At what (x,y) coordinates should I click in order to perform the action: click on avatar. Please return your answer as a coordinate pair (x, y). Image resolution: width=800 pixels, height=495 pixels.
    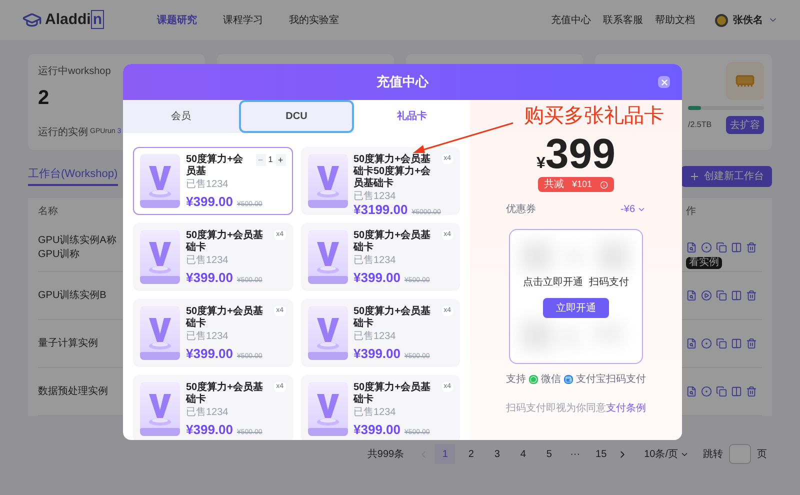
    Looking at the image, I should click on (721, 20).